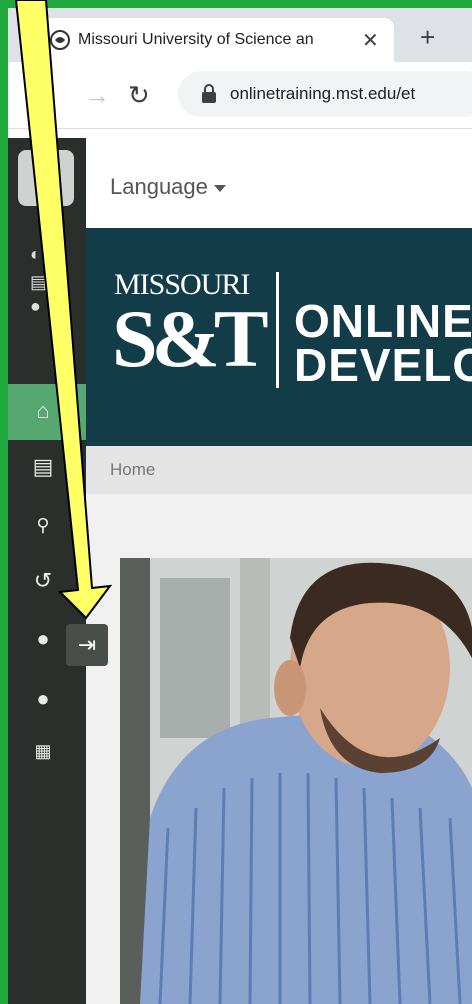  What do you see at coordinates (132, 470) in the screenshot?
I see `breadcrumb-home: Home` at bounding box center [132, 470].